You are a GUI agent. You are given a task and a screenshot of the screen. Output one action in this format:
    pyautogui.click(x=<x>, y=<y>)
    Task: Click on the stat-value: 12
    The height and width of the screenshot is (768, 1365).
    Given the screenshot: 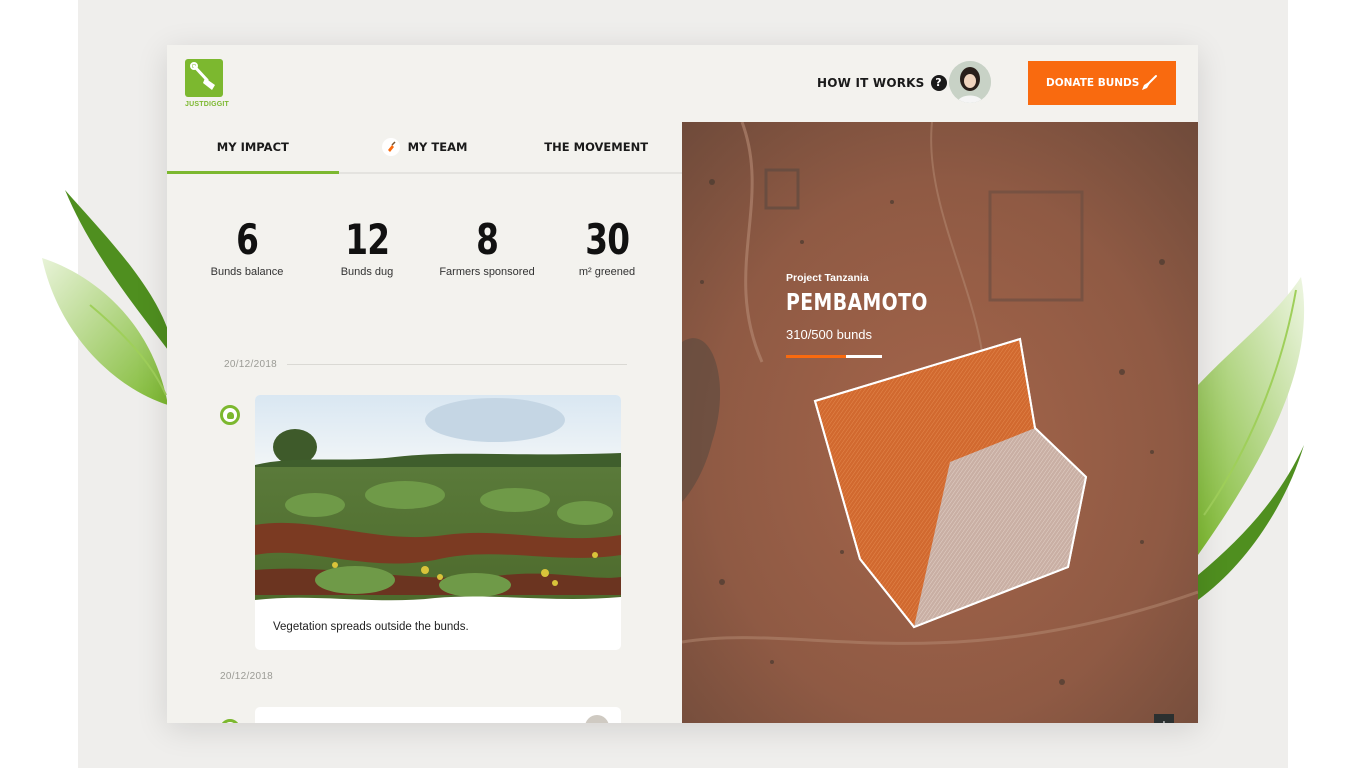 What is the action you would take?
    pyautogui.click(x=367, y=239)
    